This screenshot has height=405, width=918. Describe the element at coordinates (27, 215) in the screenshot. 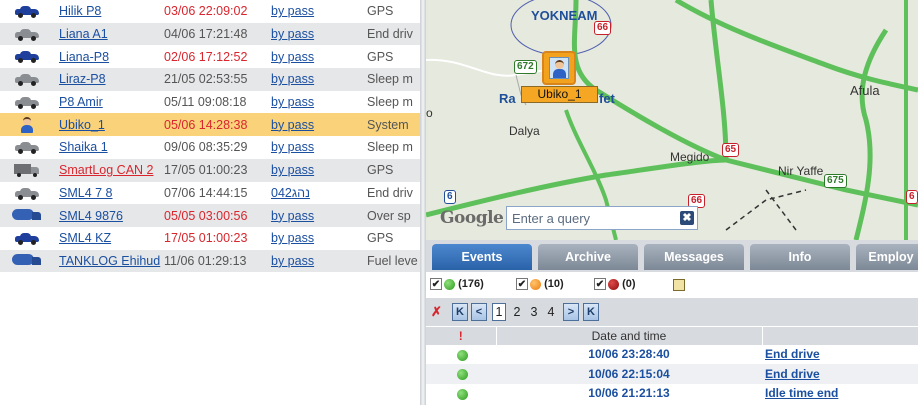

I see `vehicle-icon-cell` at that location.